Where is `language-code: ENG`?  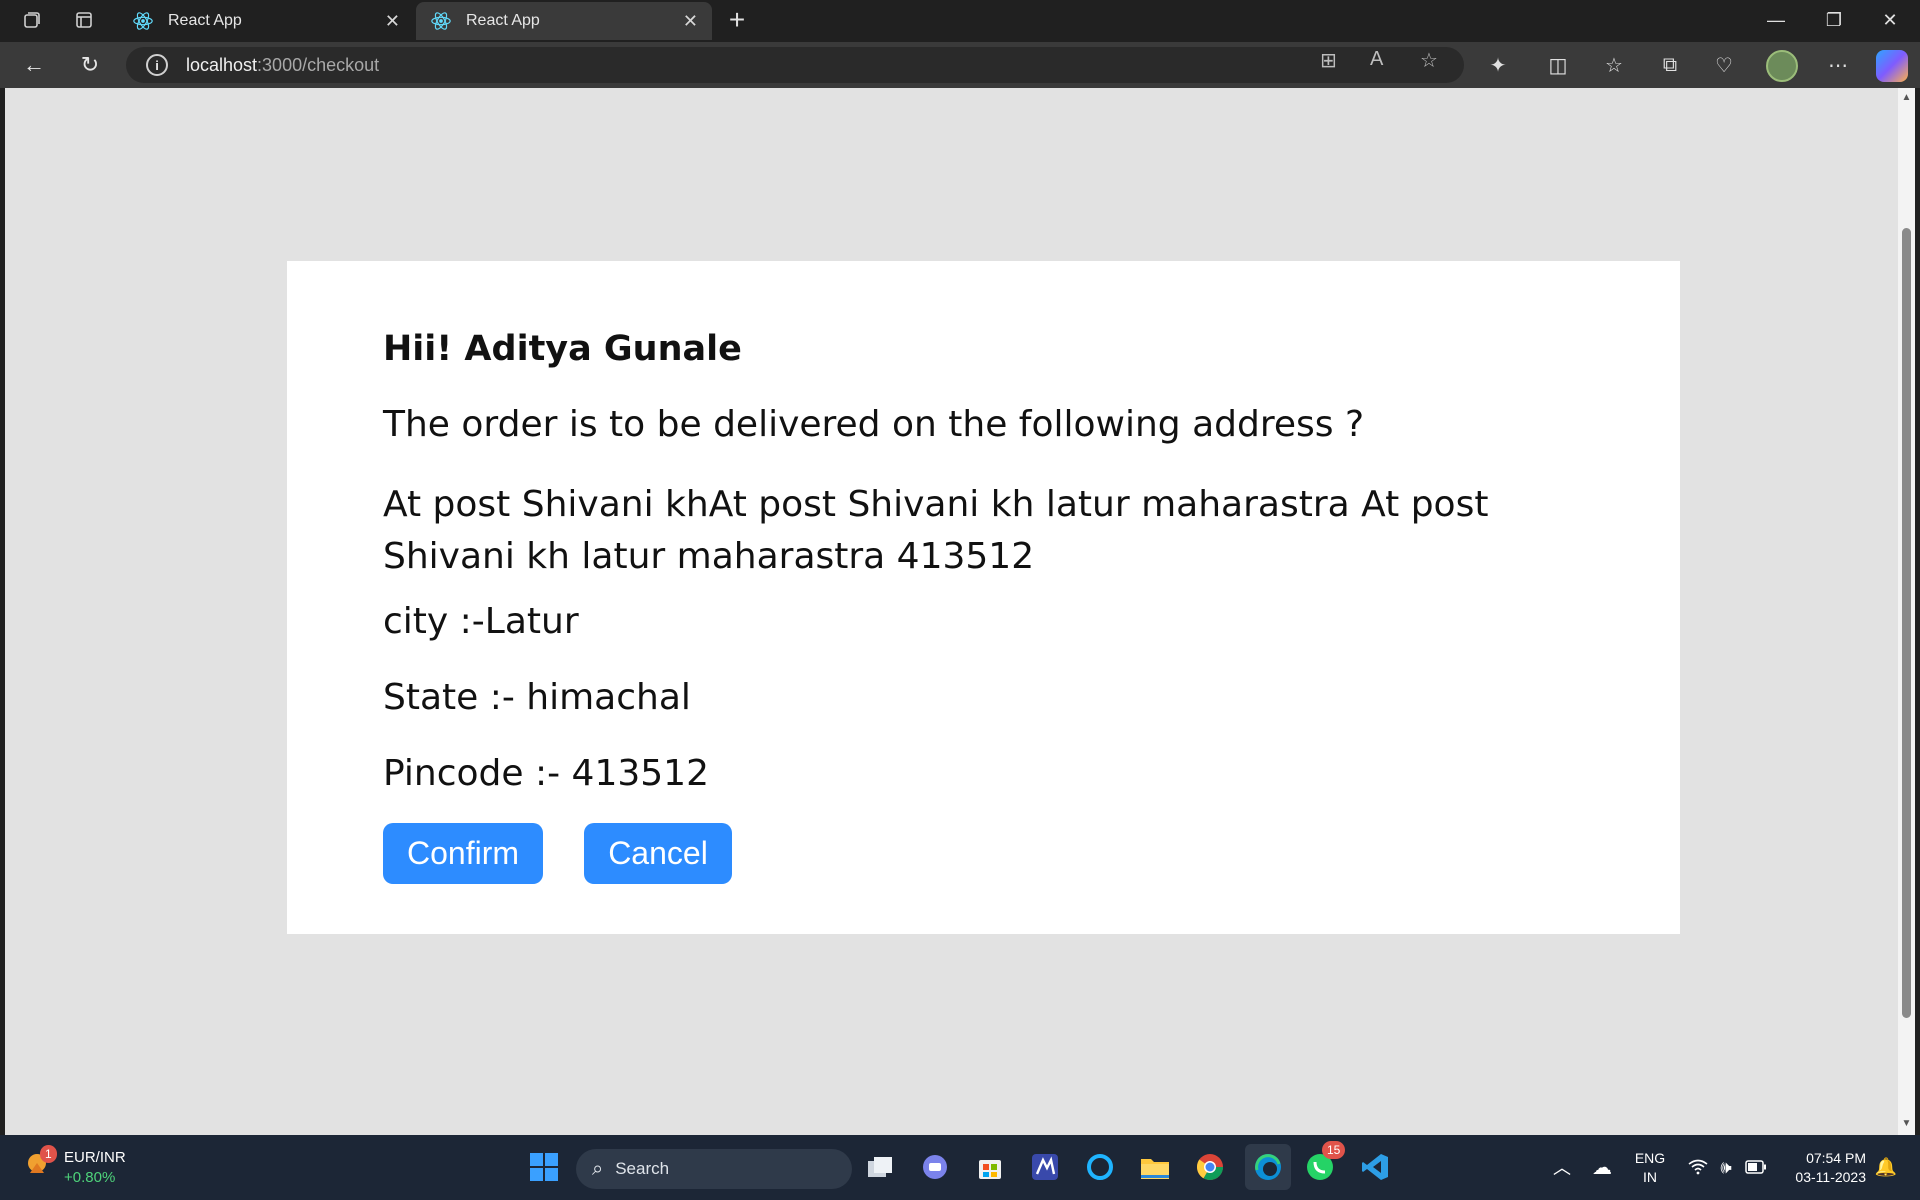
language-code: ENG is located at coordinates (1650, 1158).